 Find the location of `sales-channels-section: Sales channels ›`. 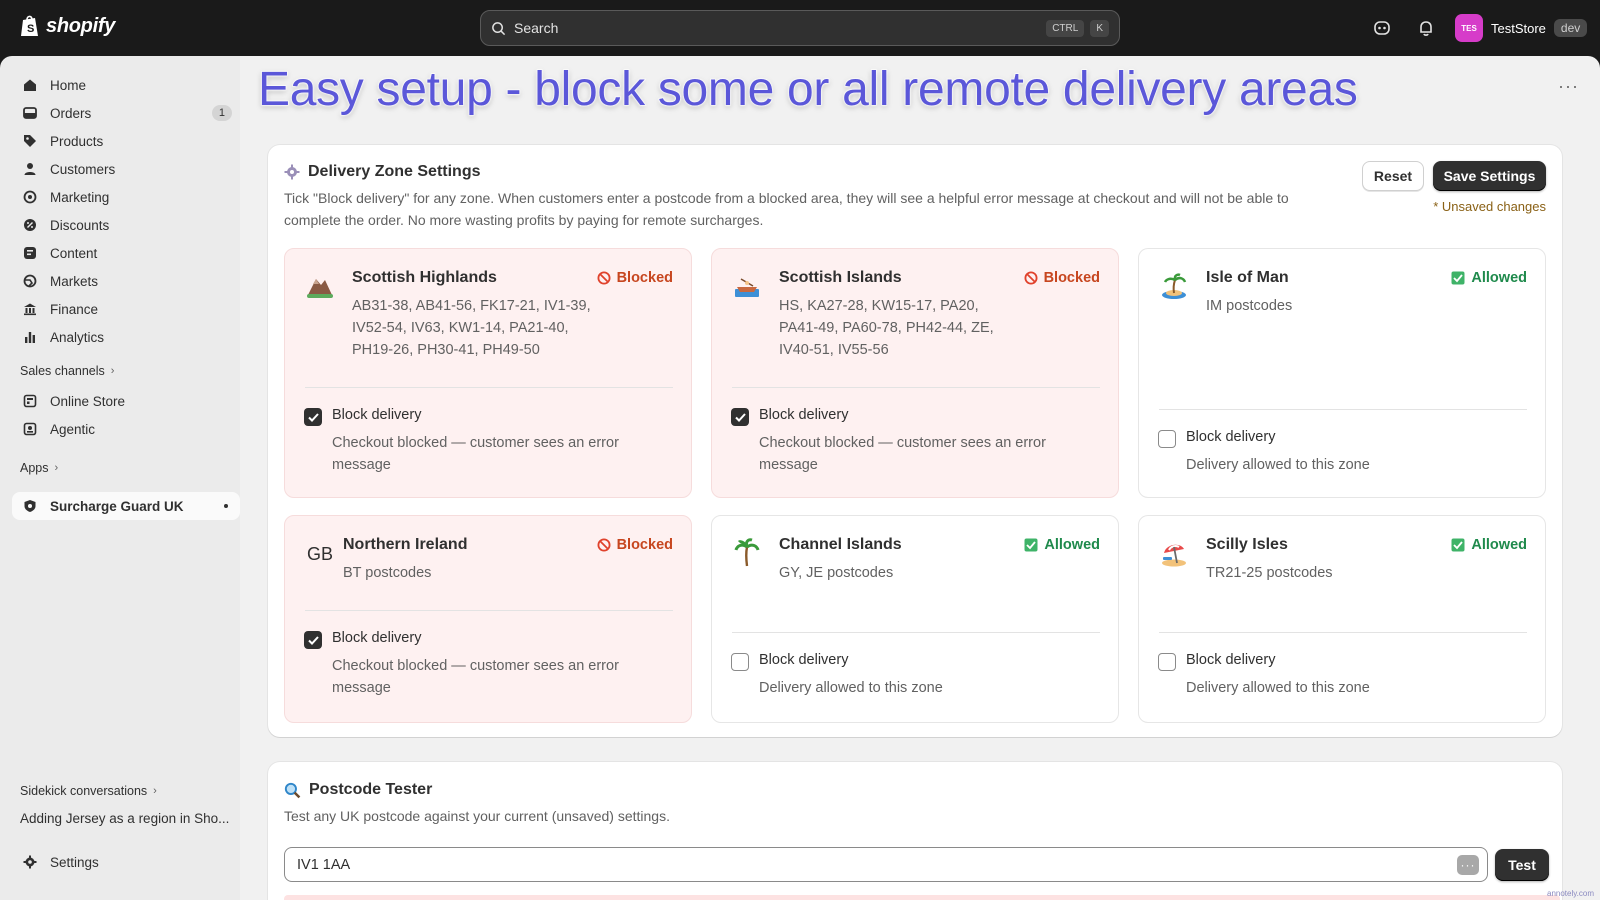

sales-channels-section: Sales channels › is located at coordinates (67, 371).